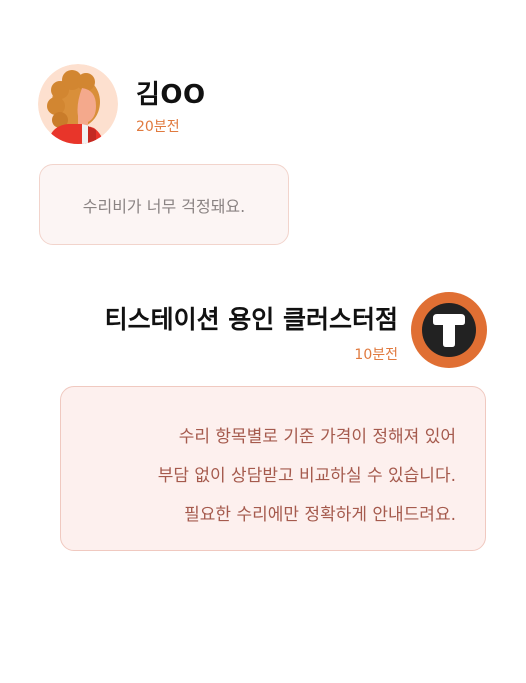 This screenshot has height=683, width=526. I want to click on user-name: 김OO, so click(171, 95).